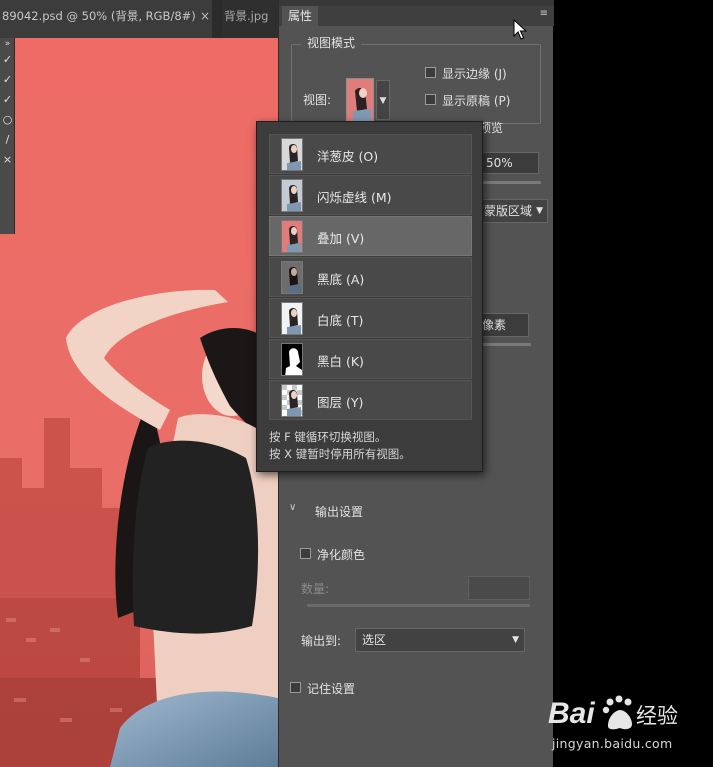 This screenshot has width=713, height=767. What do you see at coordinates (509, 163) in the screenshot?
I see `opacity-field: 50%` at bounding box center [509, 163].